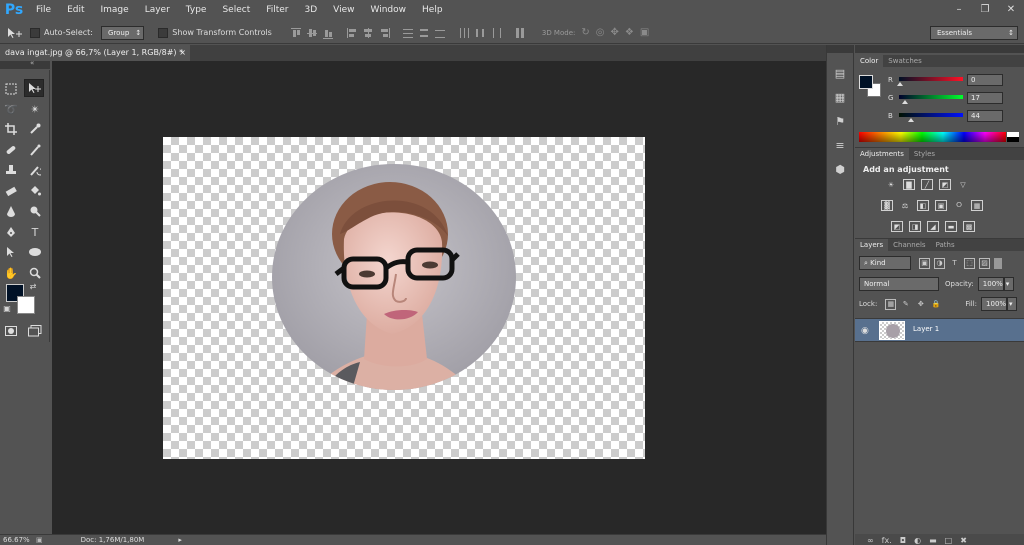 This screenshot has width=1024, height=545. What do you see at coordinates (163, 32) in the screenshot?
I see `show-transform-checkbox` at bounding box center [163, 32].